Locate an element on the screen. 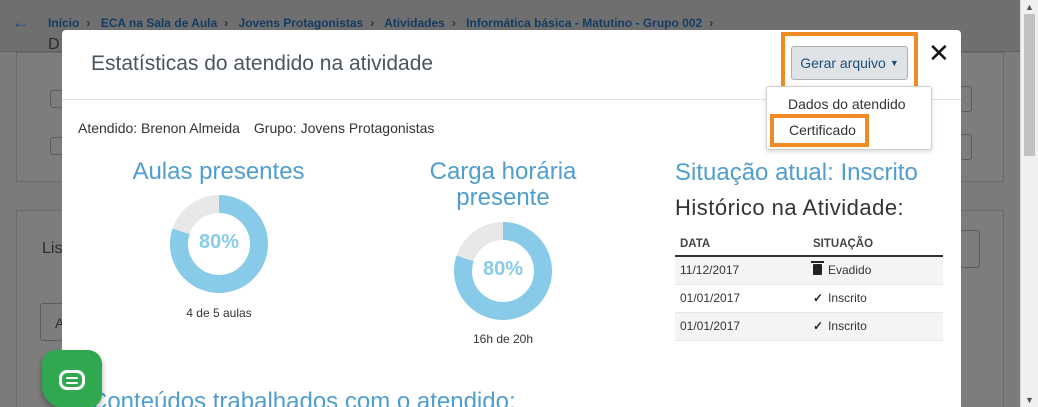  table-row: 11/12/2017 Evadido is located at coordinates (809, 270).